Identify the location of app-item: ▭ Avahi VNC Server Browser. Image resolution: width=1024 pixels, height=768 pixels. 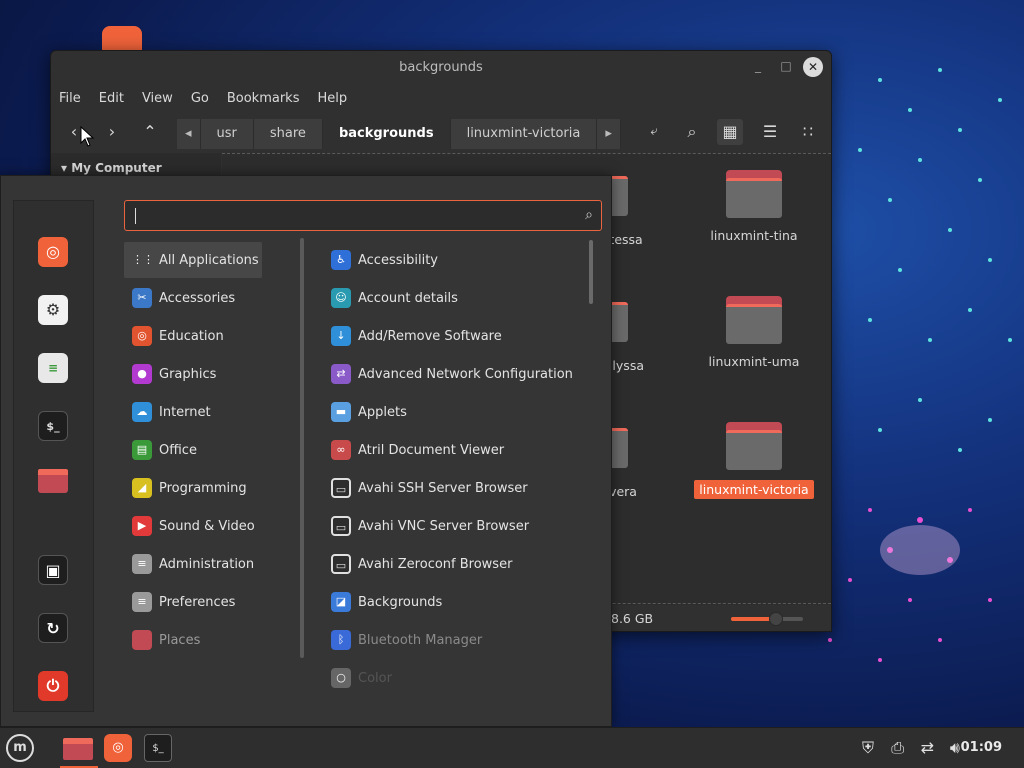
(454, 526).